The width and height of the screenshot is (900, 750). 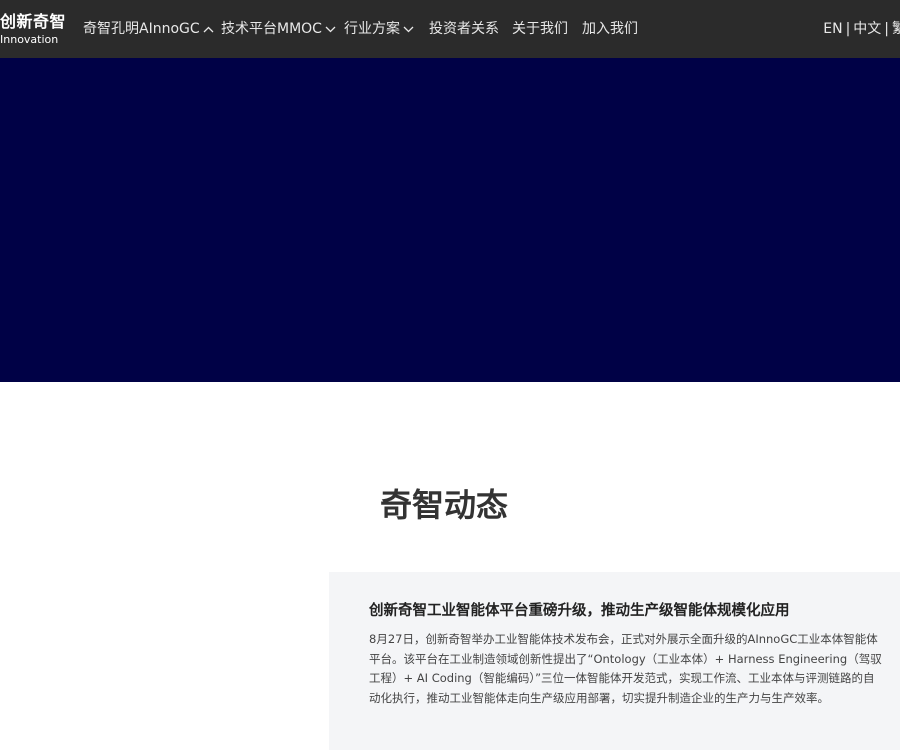 I want to click on nav-item-mmoc: 技术平台MMOC, so click(x=278, y=29).